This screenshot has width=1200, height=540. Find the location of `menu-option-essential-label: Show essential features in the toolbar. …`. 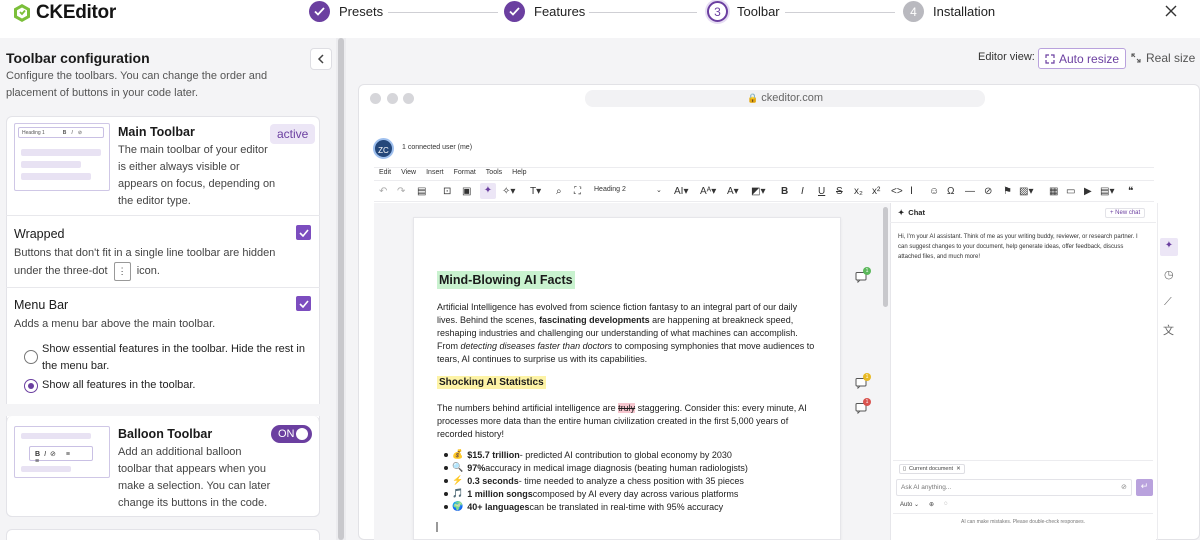

menu-option-essential-label: Show essential features in the toolbar. … is located at coordinates (174, 358).